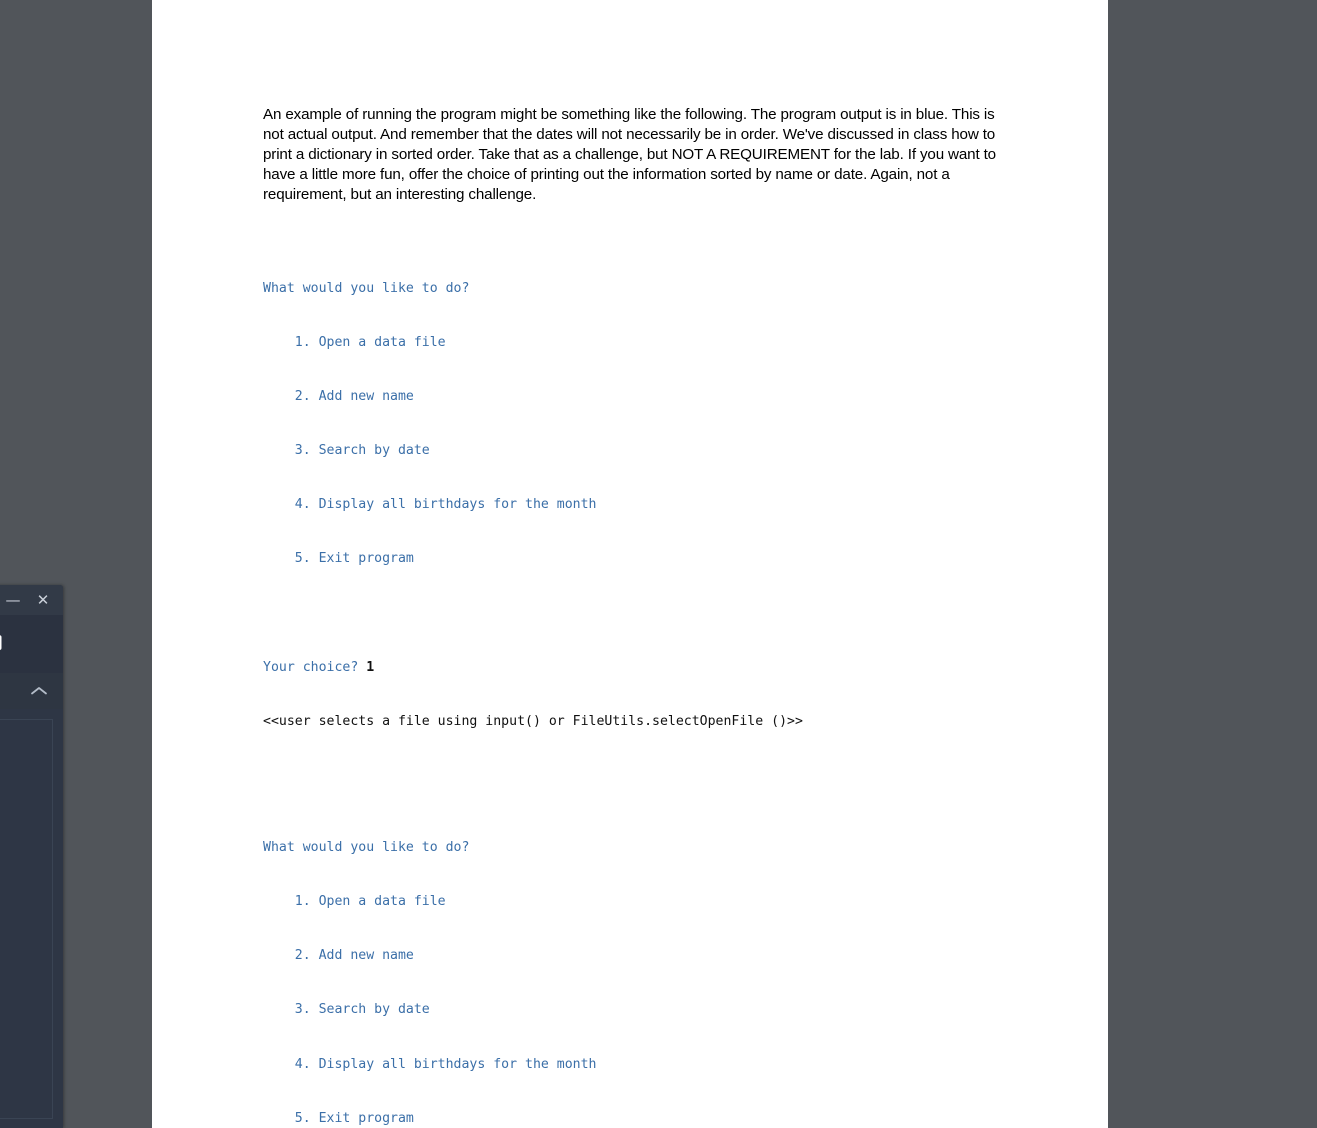 The width and height of the screenshot is (1317, 1128). Describe the element at coordinates (315, 667) in the screenshot. I see `choice-label-1: Your choice?` at that location.